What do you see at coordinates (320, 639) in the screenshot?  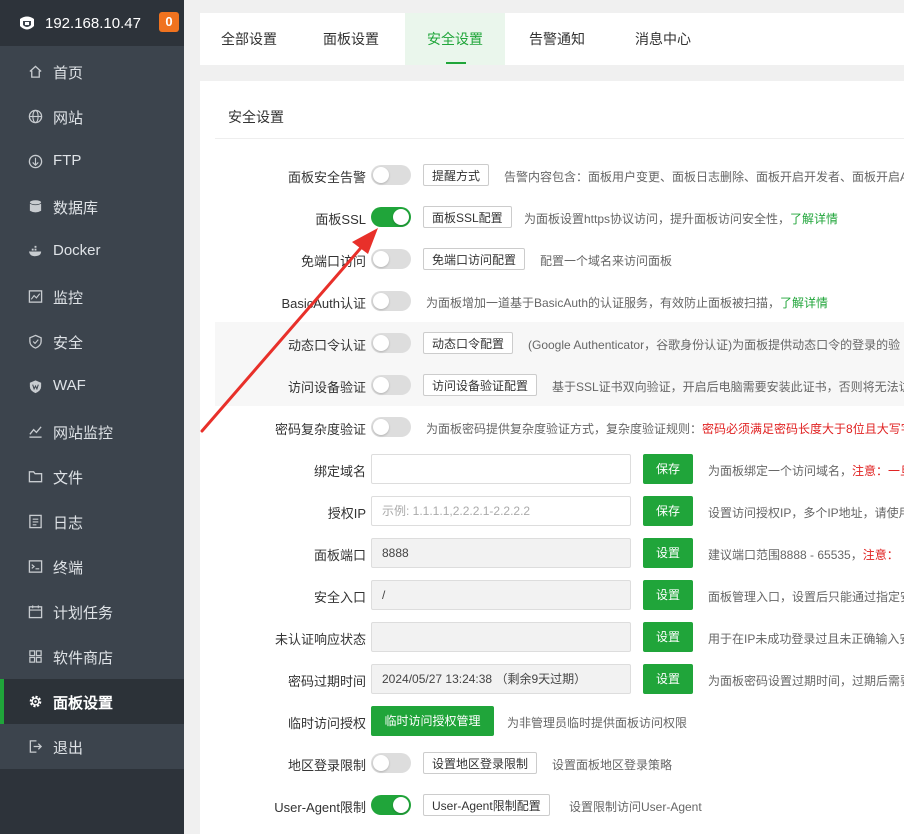 I see `setting-label: 未认证响应状态` at bounding box center [320, 639].